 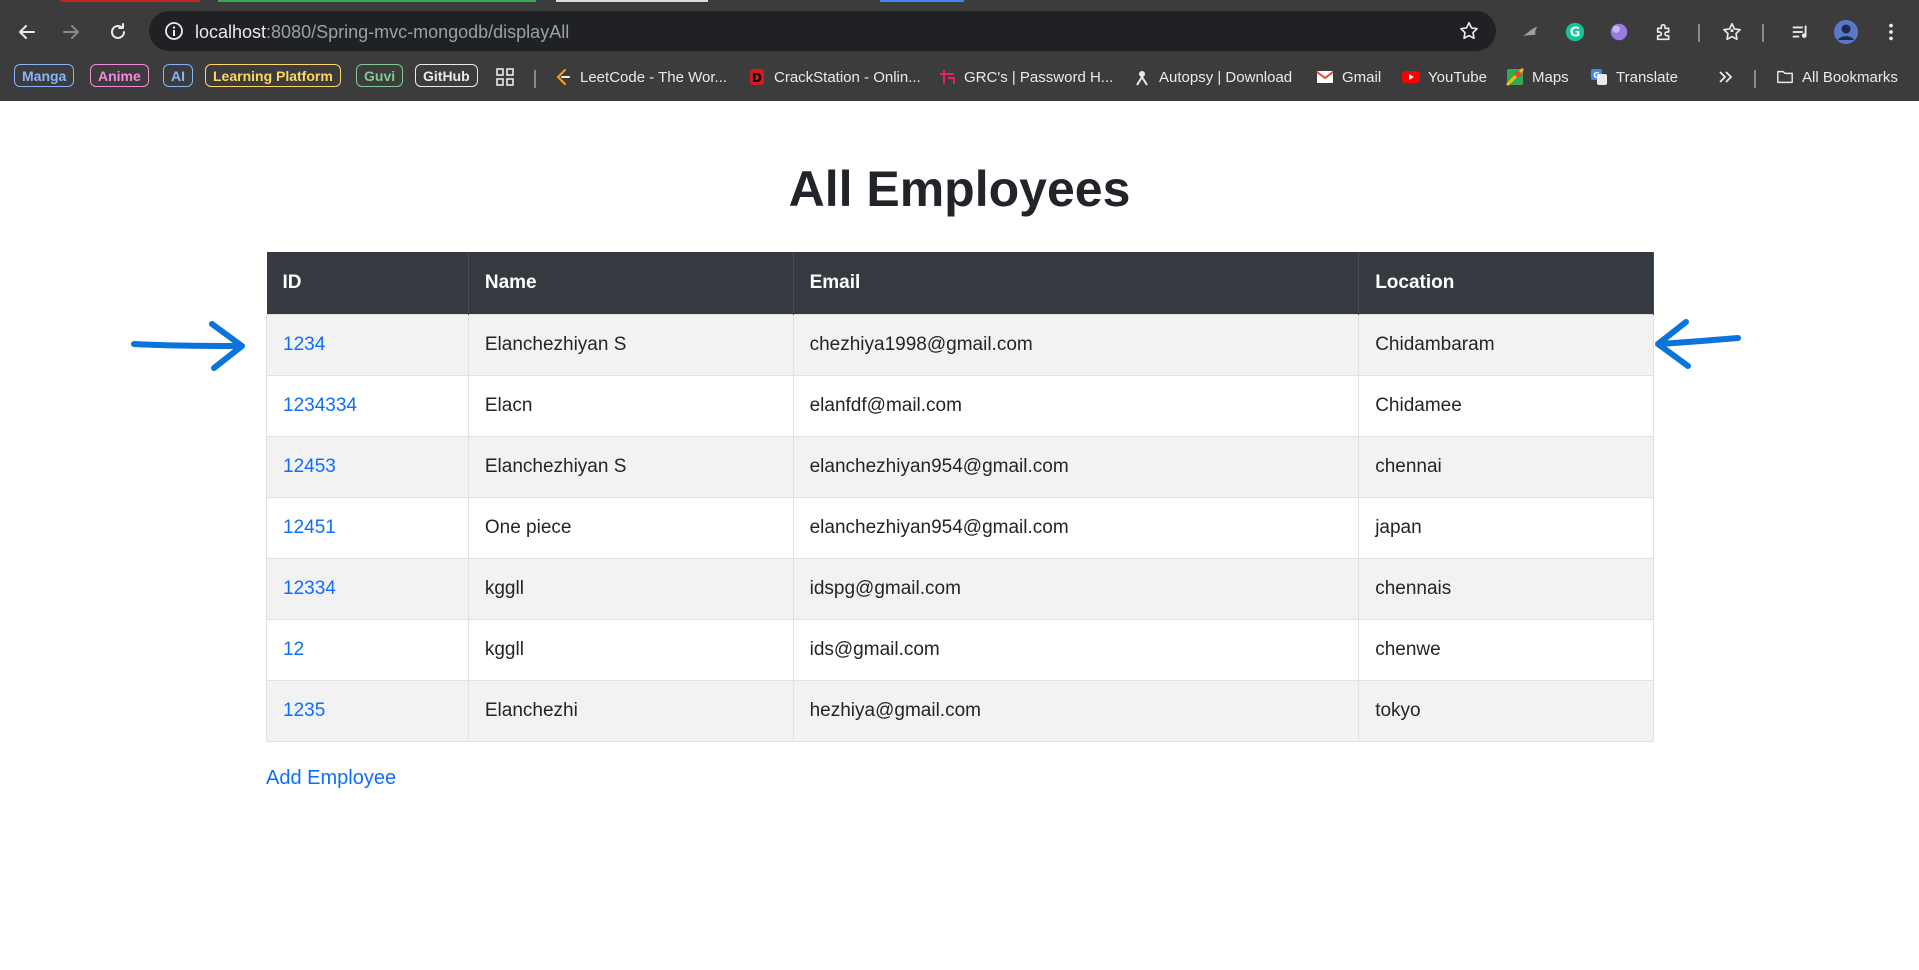 I want to click on cell-email: elanfdf@mail.com, so click(x=1076, y=405).